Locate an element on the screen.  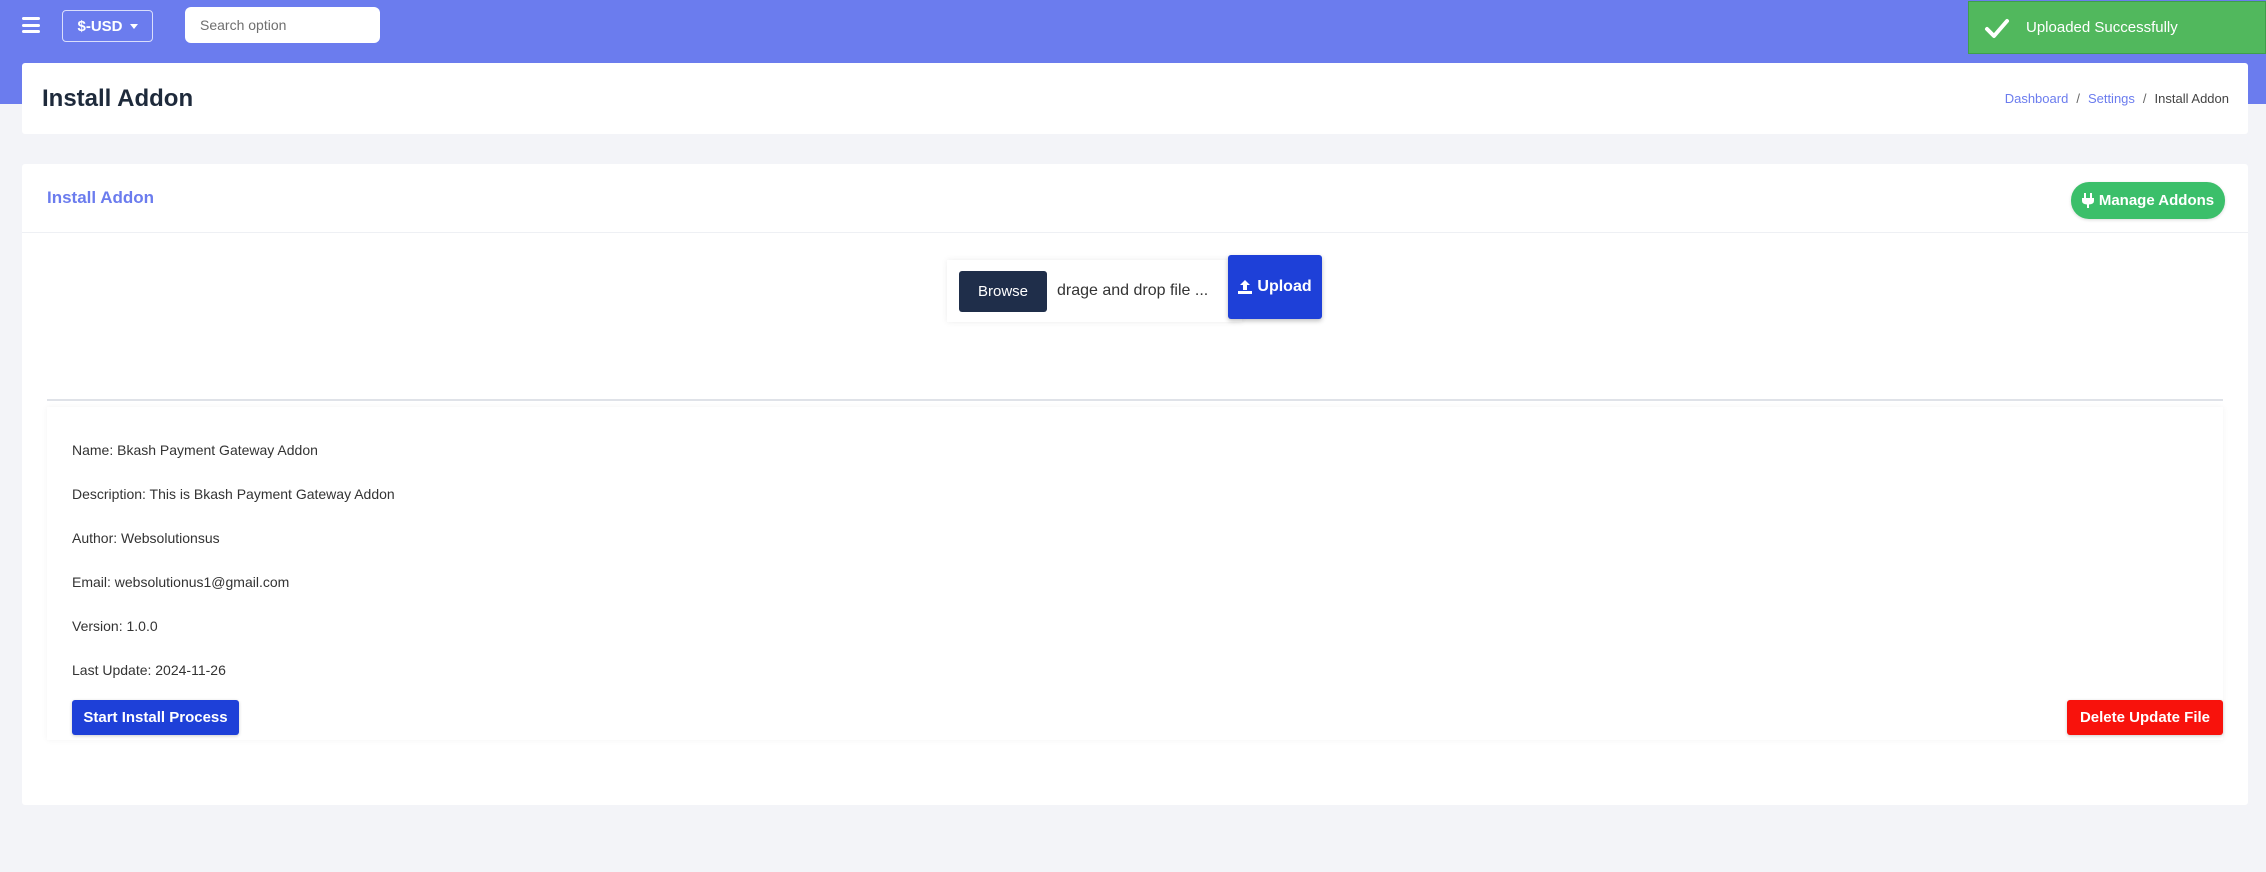
card-title: Install Addon is located at coordinates (101, 197).